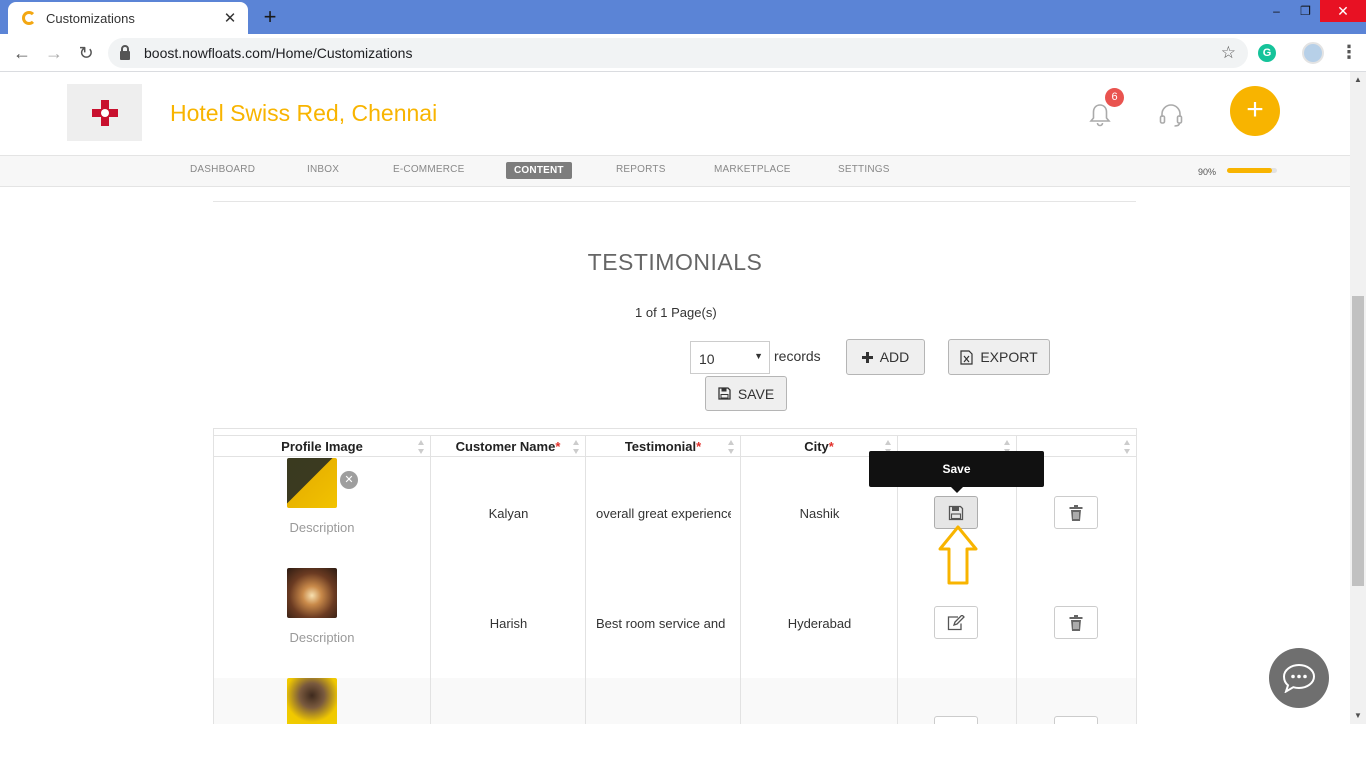  Describe the element at coordinates (29, 18) in the screenshot. I see `favicon-icon` at that location.